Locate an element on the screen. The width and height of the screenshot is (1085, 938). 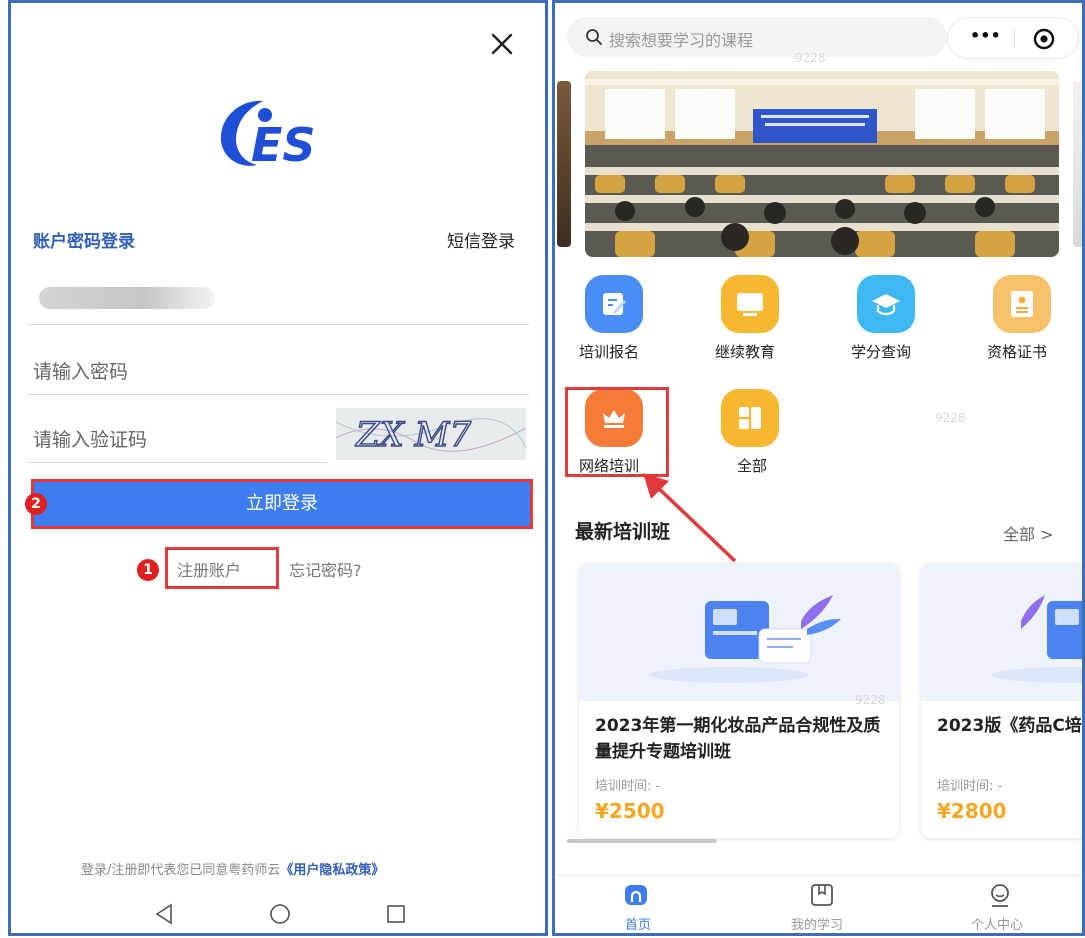
forgot-password-link: 忘记密码? is located at coordinates (325, 569).